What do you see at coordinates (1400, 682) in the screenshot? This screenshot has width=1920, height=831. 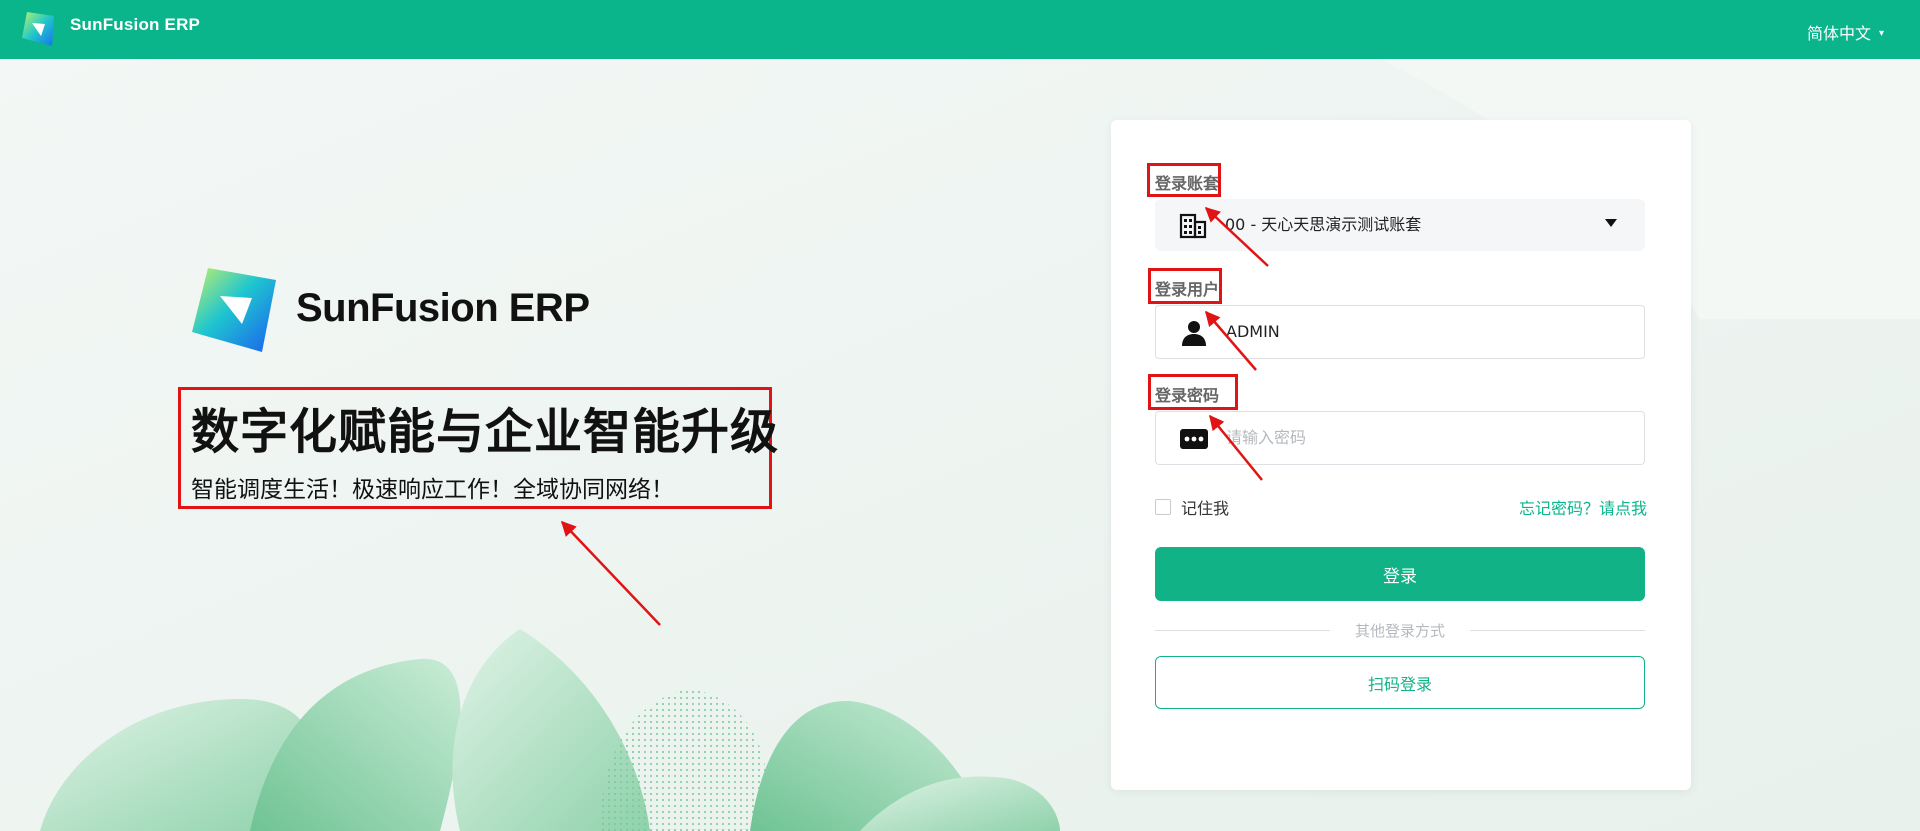 I see `qr-login-button: 扫码登录` at bounding box center [1400, 682].